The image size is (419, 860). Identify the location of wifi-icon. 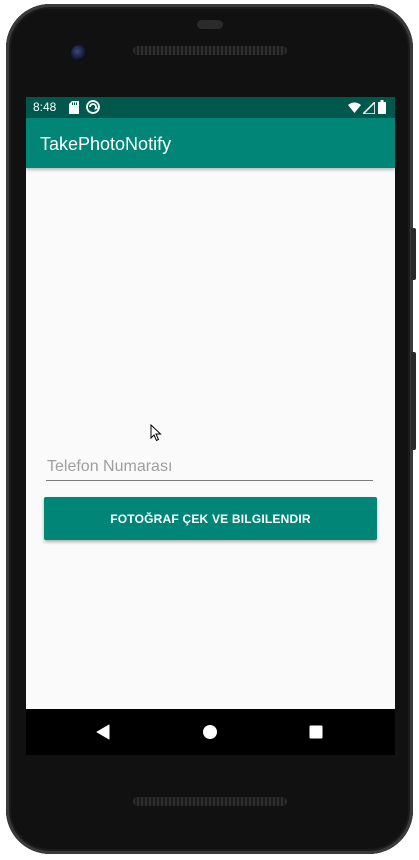
(354, 110).